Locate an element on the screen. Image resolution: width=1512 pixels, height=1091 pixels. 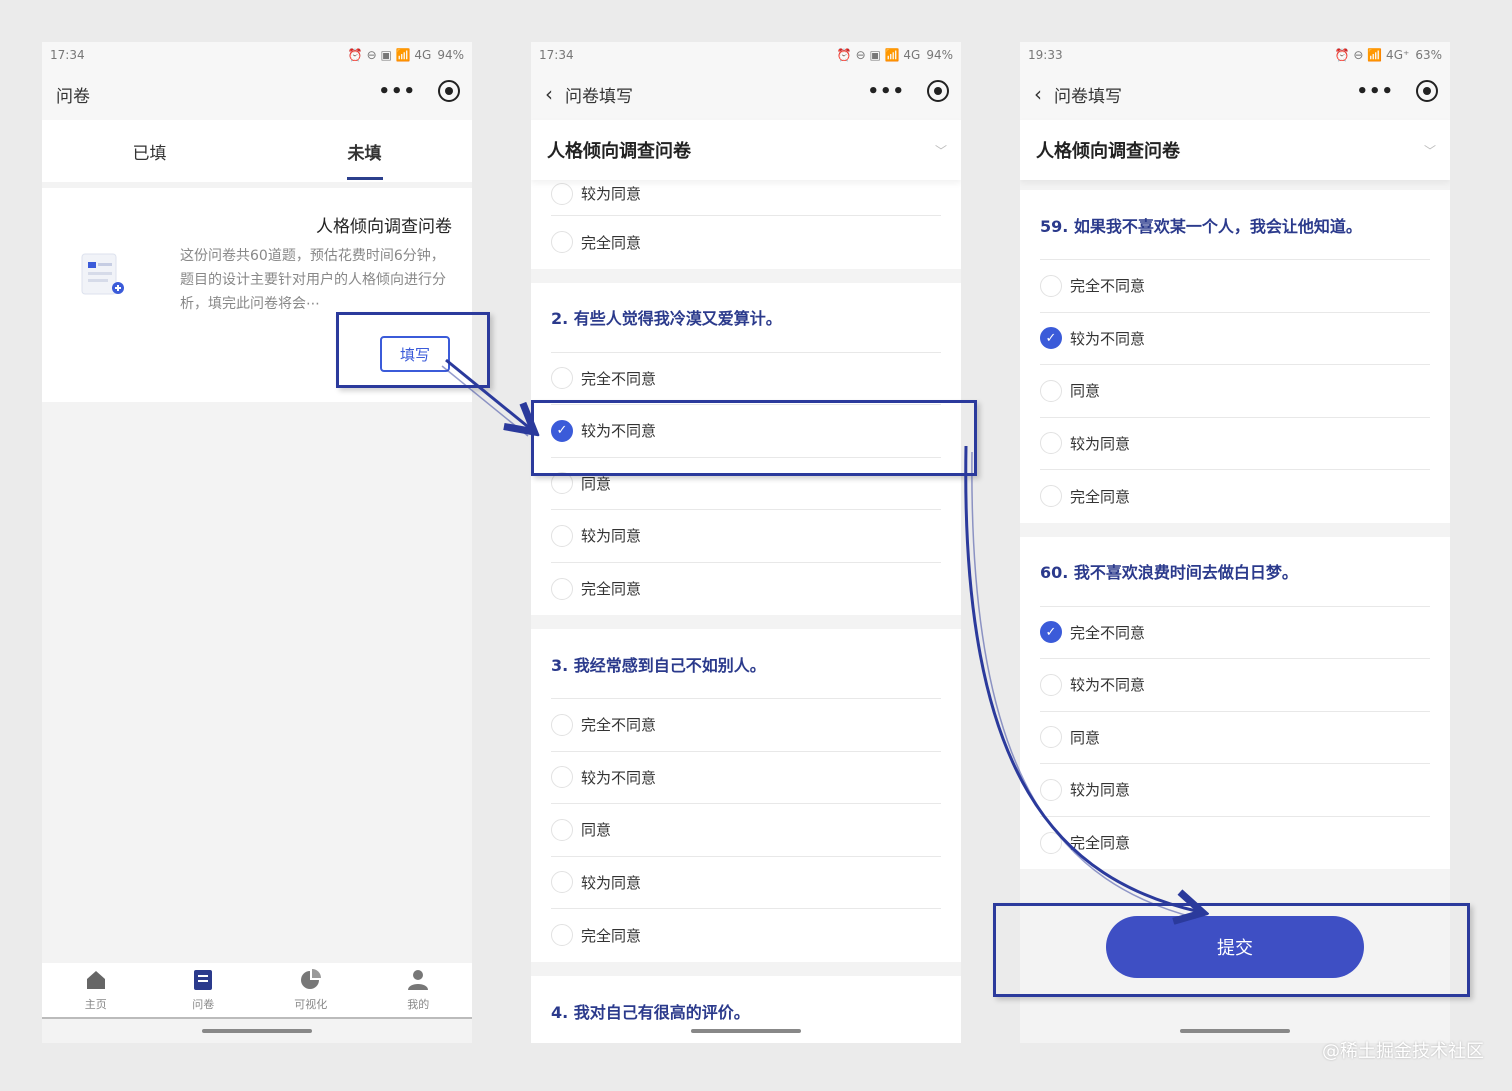
arrow-to-question-shadow is located at coordinates (485, 401).